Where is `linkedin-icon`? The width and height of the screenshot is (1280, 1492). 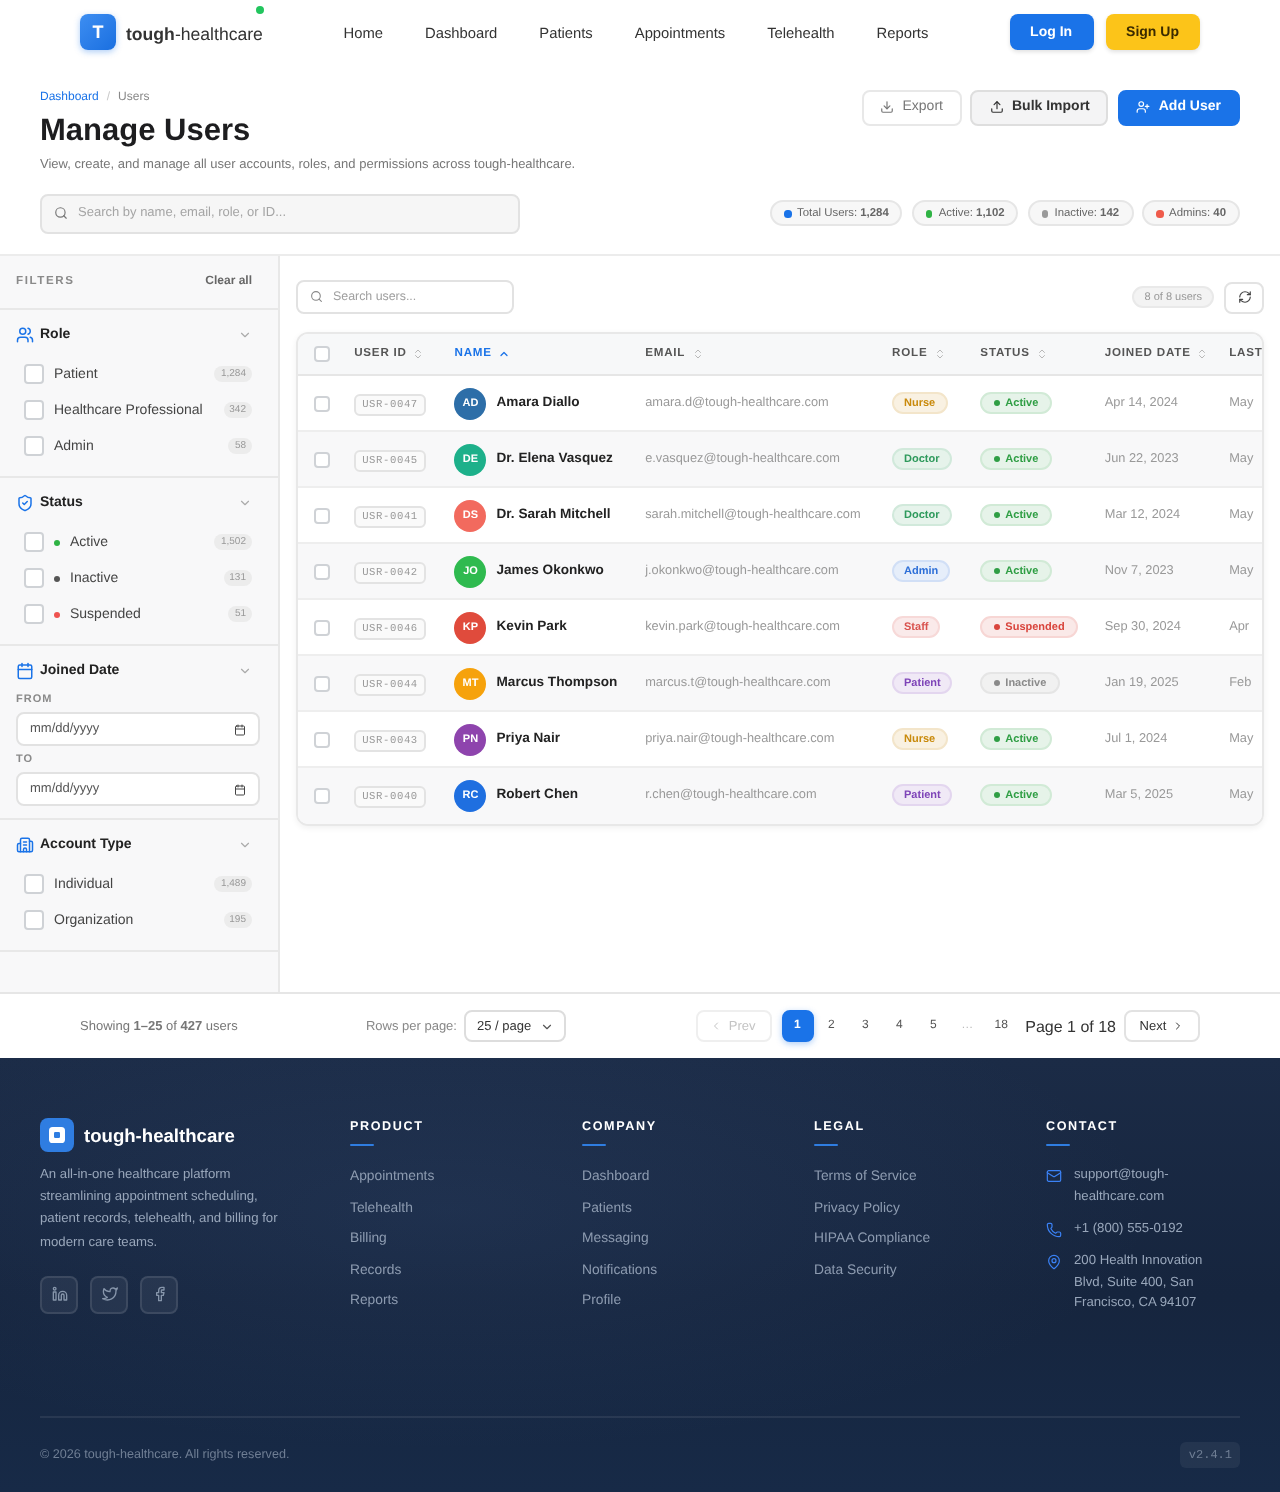
linkedin-icon is located at coordinates (59, 1294).